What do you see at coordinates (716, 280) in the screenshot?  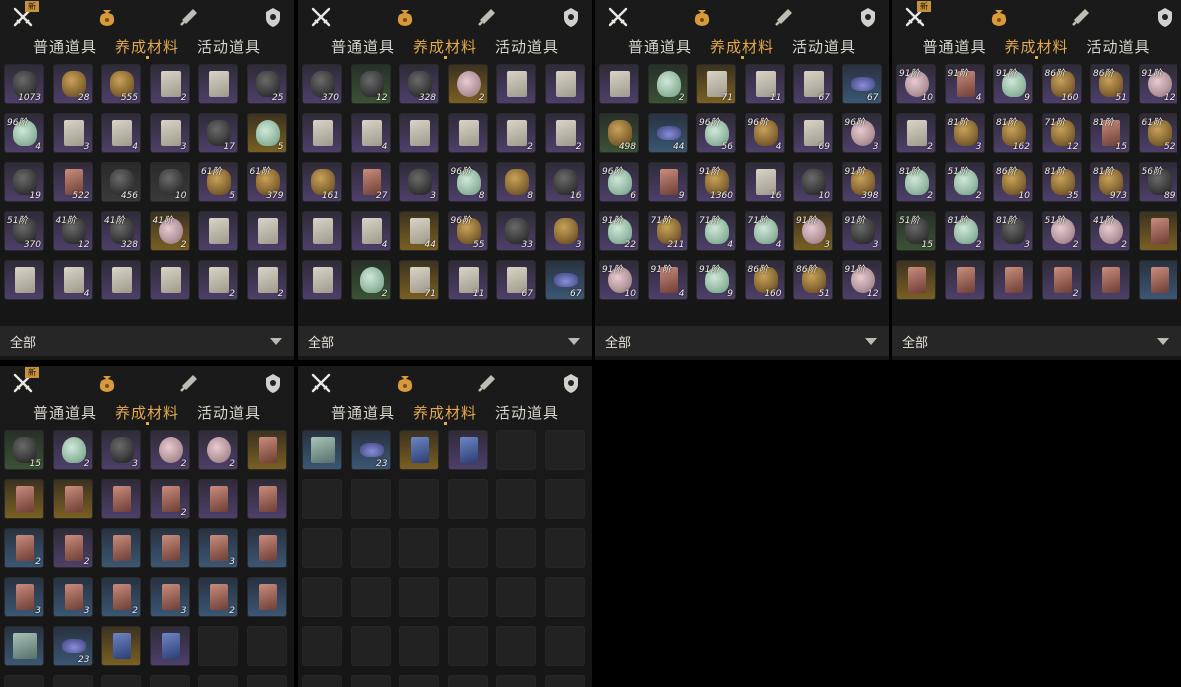 I see `item-slot: 91阶 9` at bounding box center [716, 280].